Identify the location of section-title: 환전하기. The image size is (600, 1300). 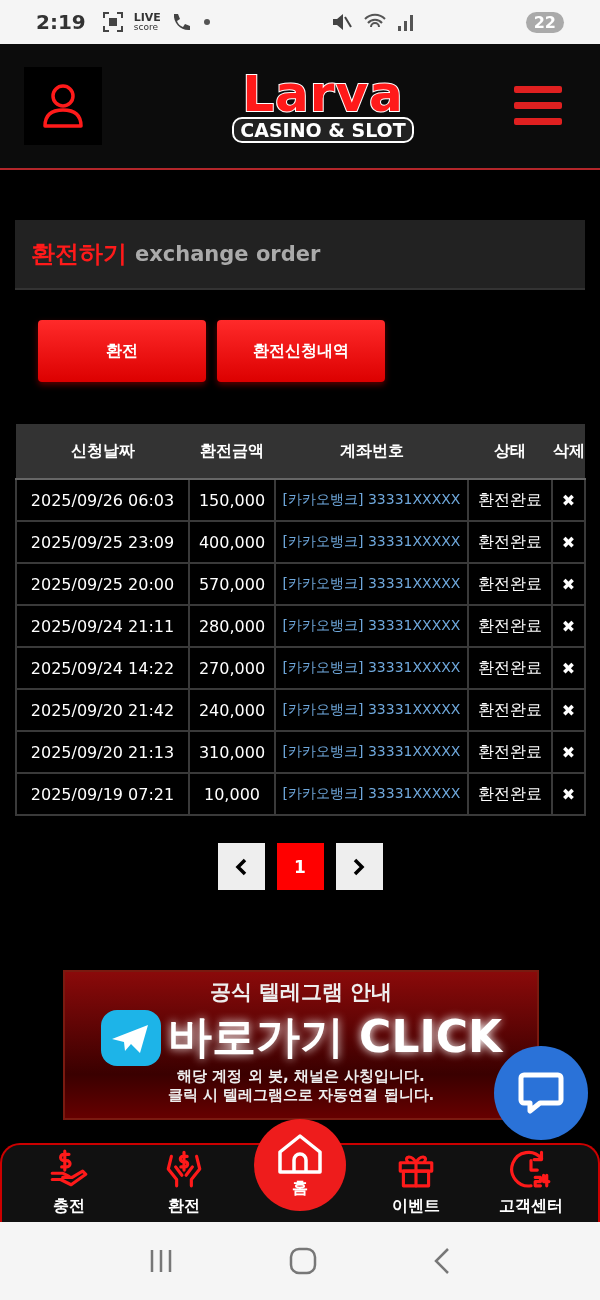
(79, 254).